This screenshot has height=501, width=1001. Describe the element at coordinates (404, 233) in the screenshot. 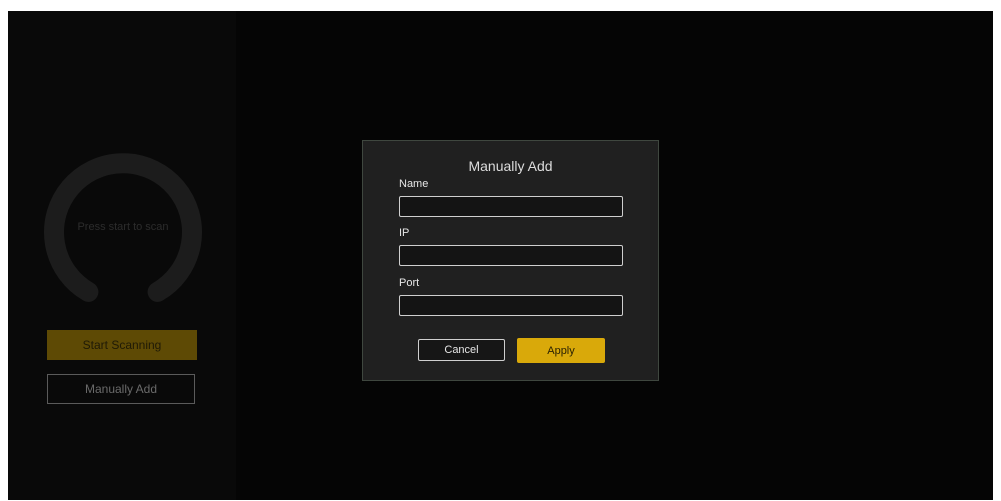

I see `ip-label: IP` at that location.